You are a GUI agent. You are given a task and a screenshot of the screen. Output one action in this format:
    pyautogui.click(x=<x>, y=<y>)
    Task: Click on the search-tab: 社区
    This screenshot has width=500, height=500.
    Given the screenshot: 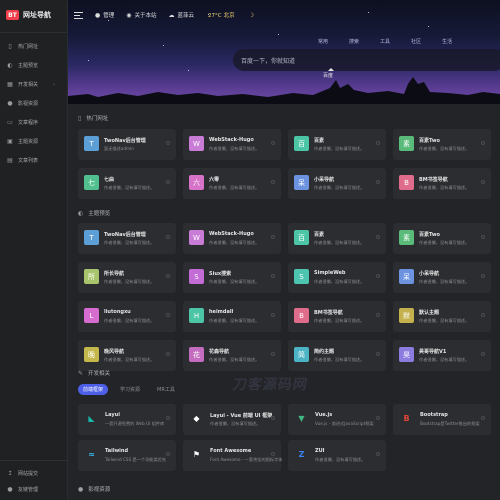 What is the action you would take?
    pyautogui.click(x=416, y=41)
    